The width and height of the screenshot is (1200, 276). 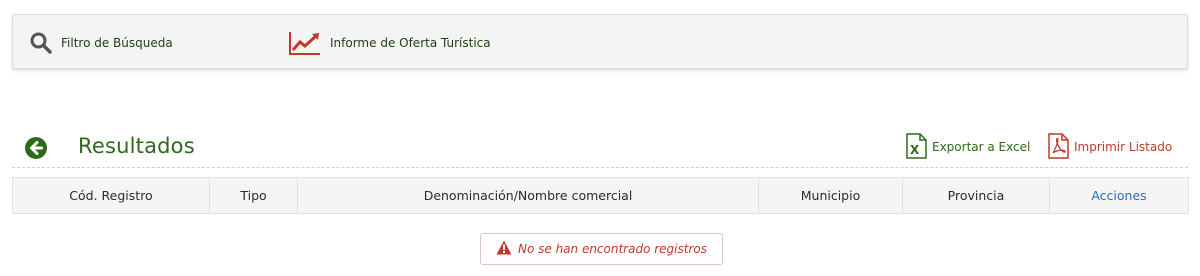 What do you see at coordinates (41, 43) in the screenshot?
I see `search-icon` at bounding box center [41, 43].